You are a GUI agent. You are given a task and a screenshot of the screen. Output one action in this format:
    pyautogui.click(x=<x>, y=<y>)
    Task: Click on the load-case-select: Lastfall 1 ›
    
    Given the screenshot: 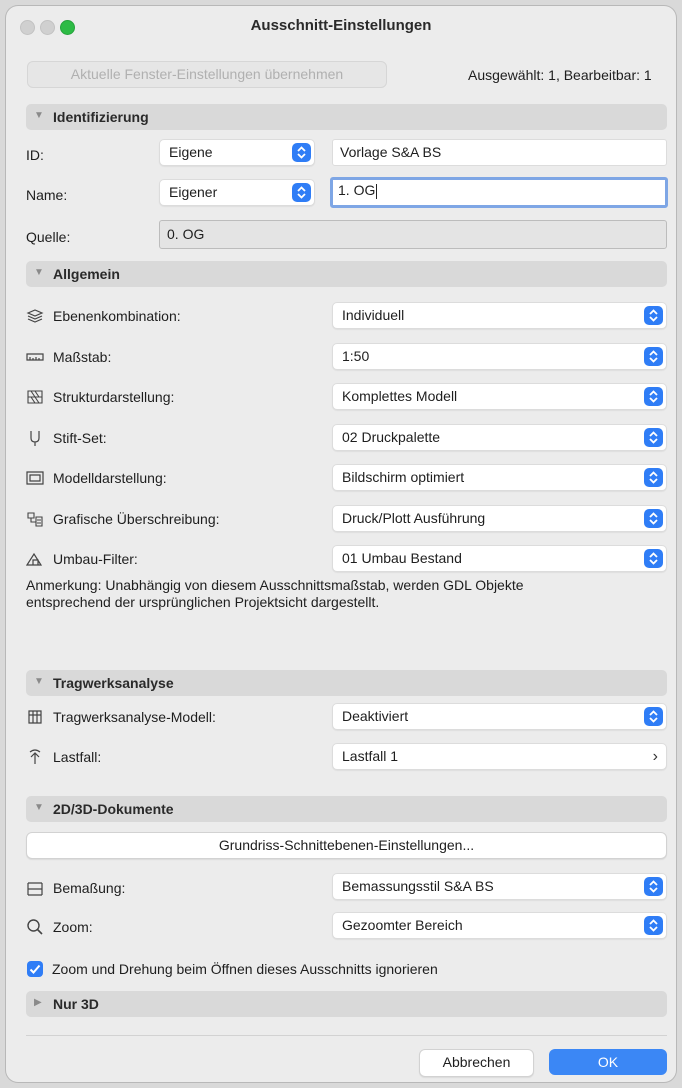 What is the action you would take?
    pyautogui.click(x=499, y=756)
    